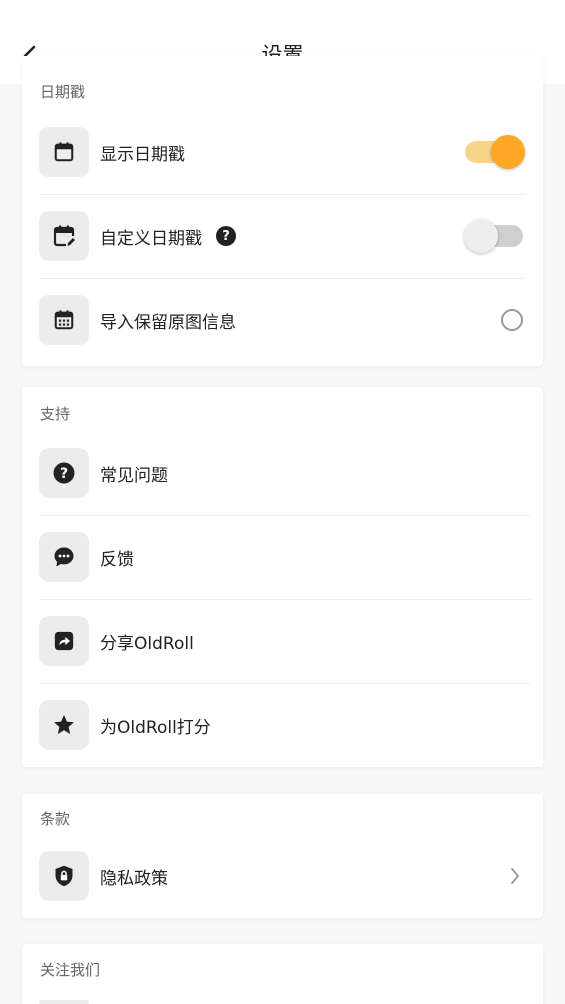 Image resolution: width=565 pixels, height=1004 pixels. I want to click on share-icon, so click(64, 641).